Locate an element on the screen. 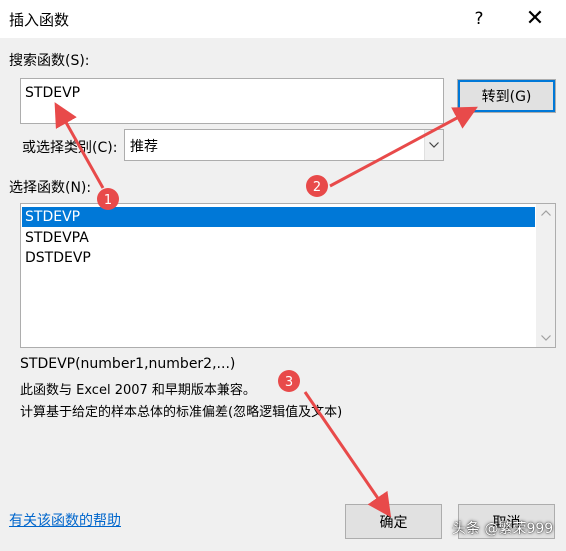 Image resolution: width=566 pixels, height=551 pixels. list-item-dstdevp: DSTDEVP is located at coordinates (278, 258).